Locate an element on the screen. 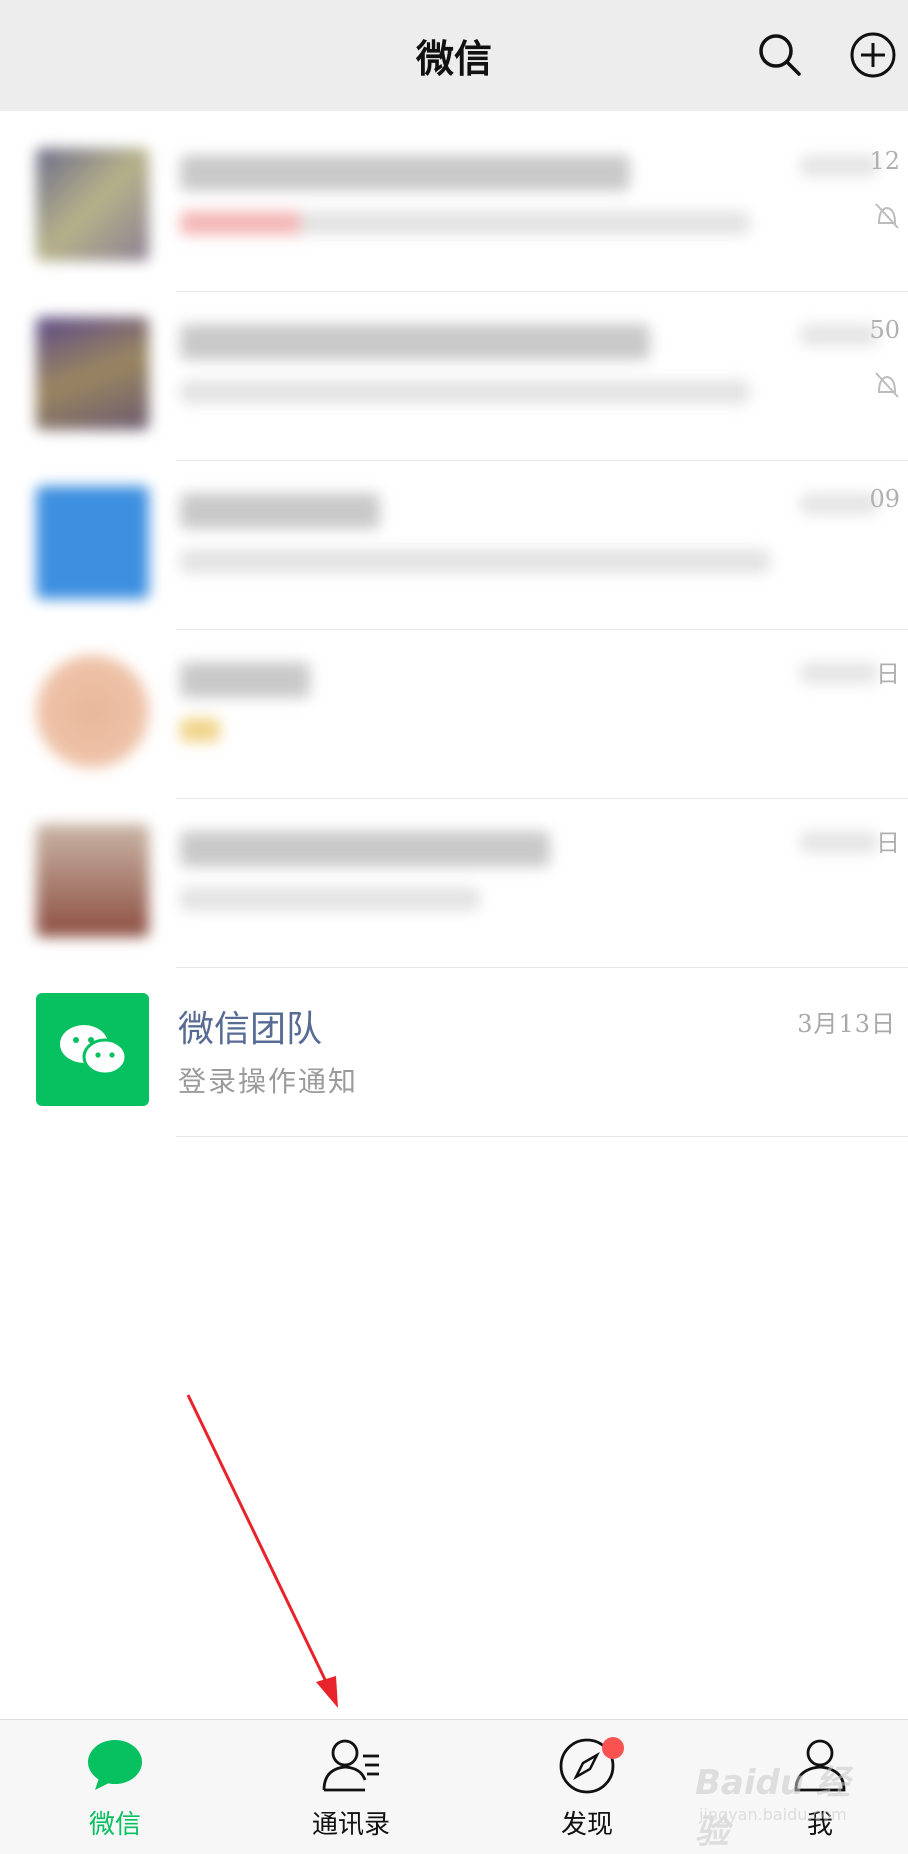 The width and height of the screenshot is (908, 1854). chat-time: 3月13日 is located at coordinates (846, 1024).